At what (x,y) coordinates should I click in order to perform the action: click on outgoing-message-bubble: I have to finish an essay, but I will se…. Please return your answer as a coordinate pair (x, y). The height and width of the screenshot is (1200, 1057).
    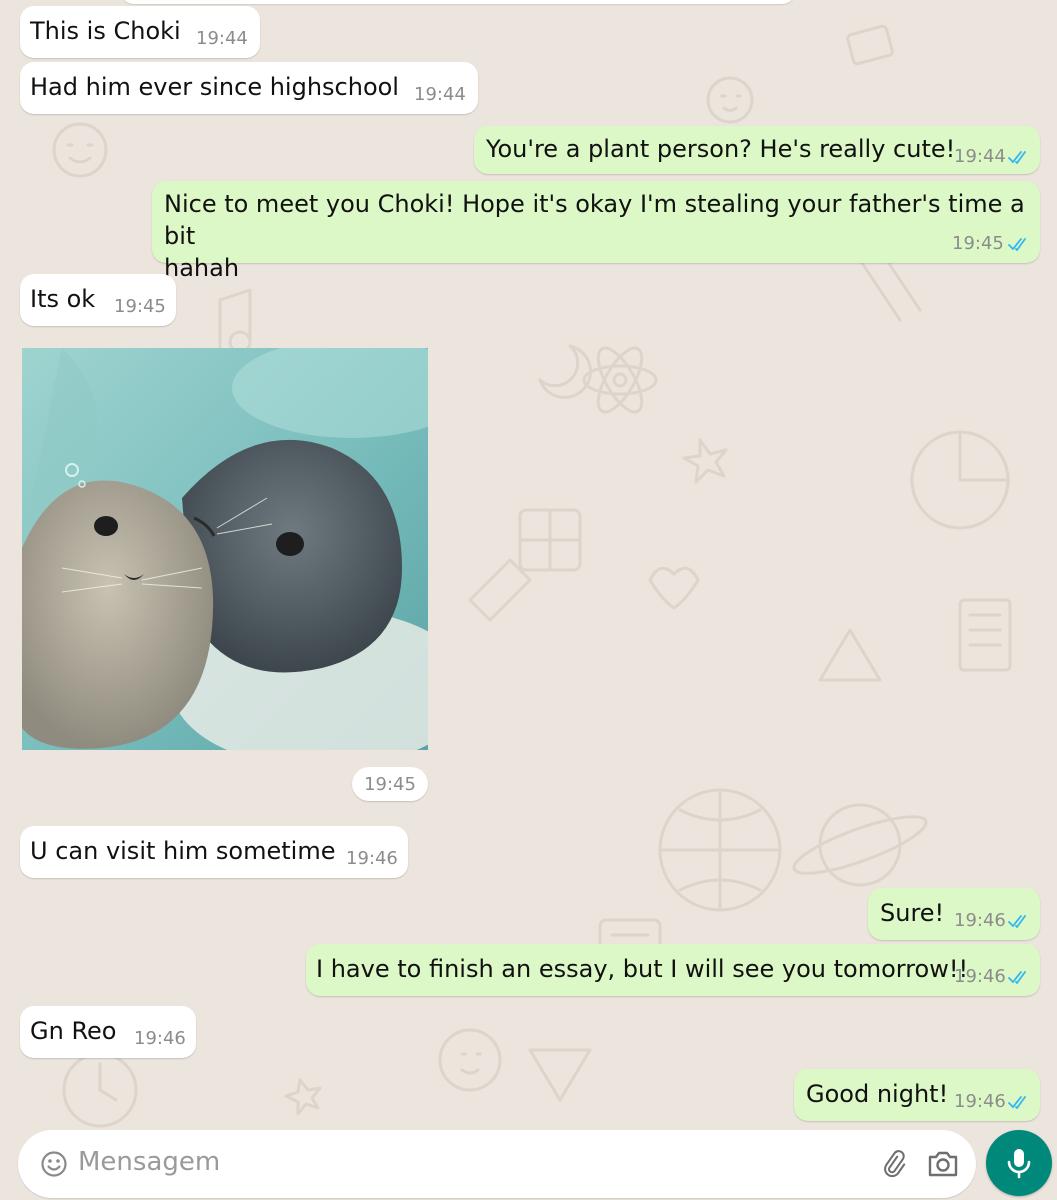
    Looking at the image, I should click on (673, 970).